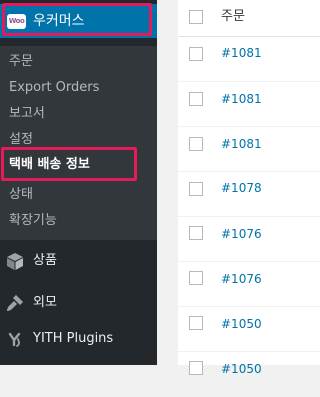 This screenshot has width=320, height=397. Describe the element at coordinates (45, 302) in the screenshot. I see `menu-appearance-label: 외모` at that location.